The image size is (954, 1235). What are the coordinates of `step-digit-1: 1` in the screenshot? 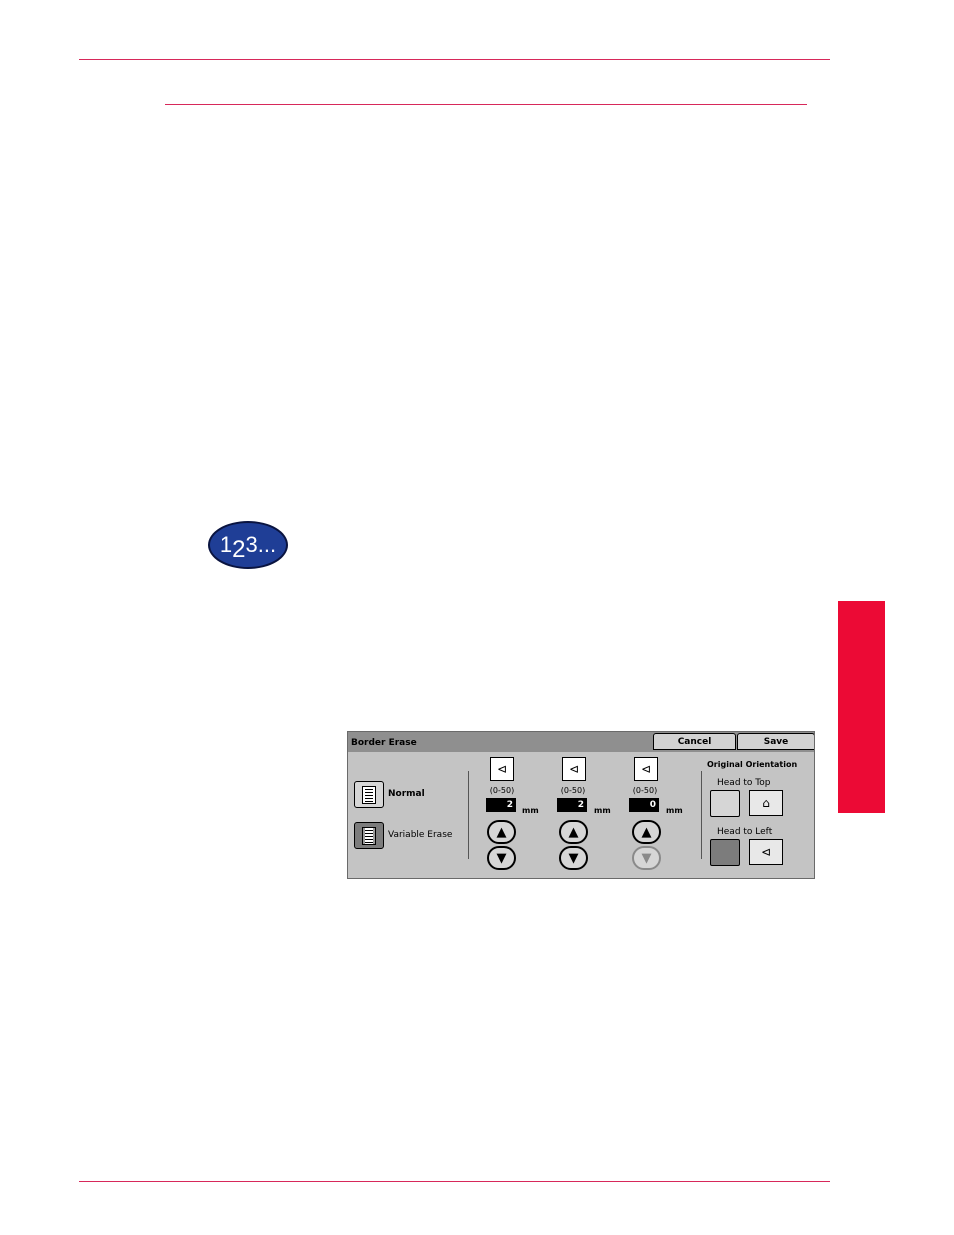 It's located at (226, 544).